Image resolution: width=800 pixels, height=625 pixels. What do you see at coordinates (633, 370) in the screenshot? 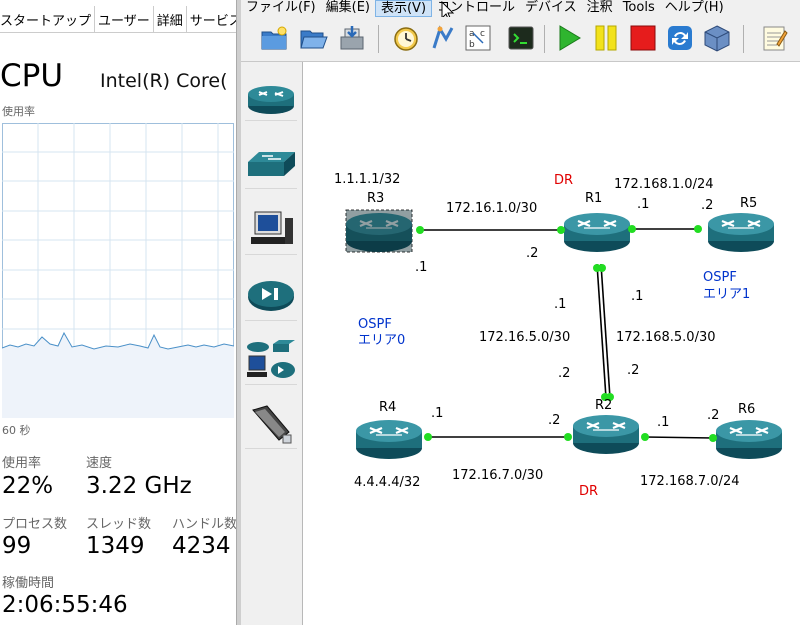
I see `host-r2-n-b: .2` at bounding box center [633, 370].